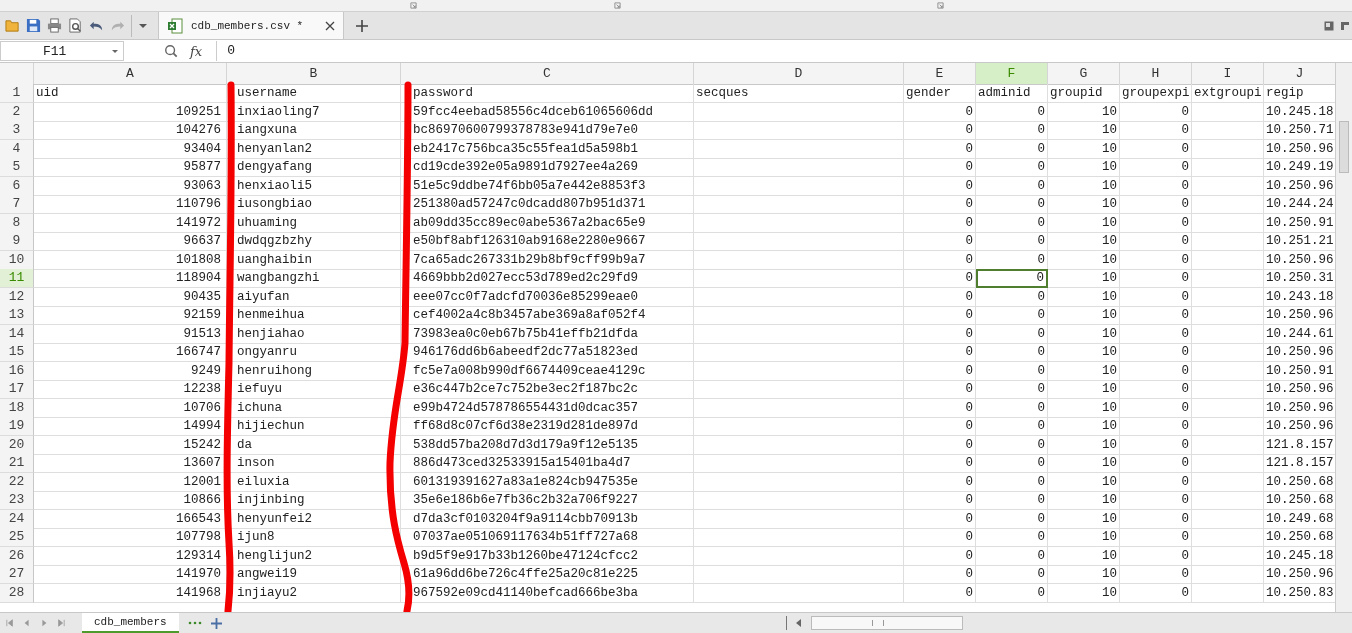  Describe the element at coordinates (17, 167) in the screenshot. I see `row-header: 5` at that location.